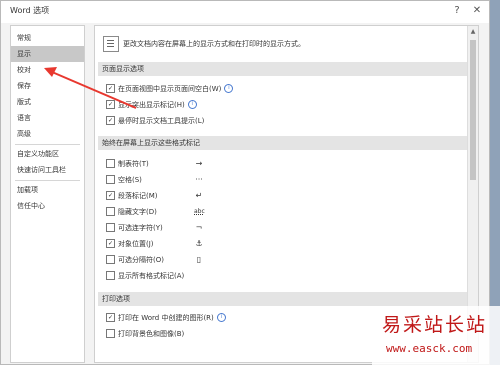 This screenshot has height=365, width=500. Describe the element at coordinates (47, 86) in the screenshot. I see `sidebar-item-save: 保存` at that location.